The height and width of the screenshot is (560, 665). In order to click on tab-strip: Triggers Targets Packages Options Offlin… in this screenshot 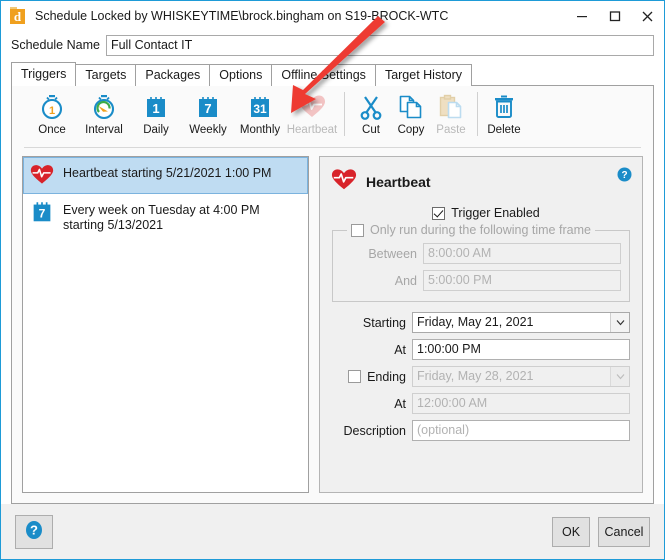, I will do `click(332, 74)`.